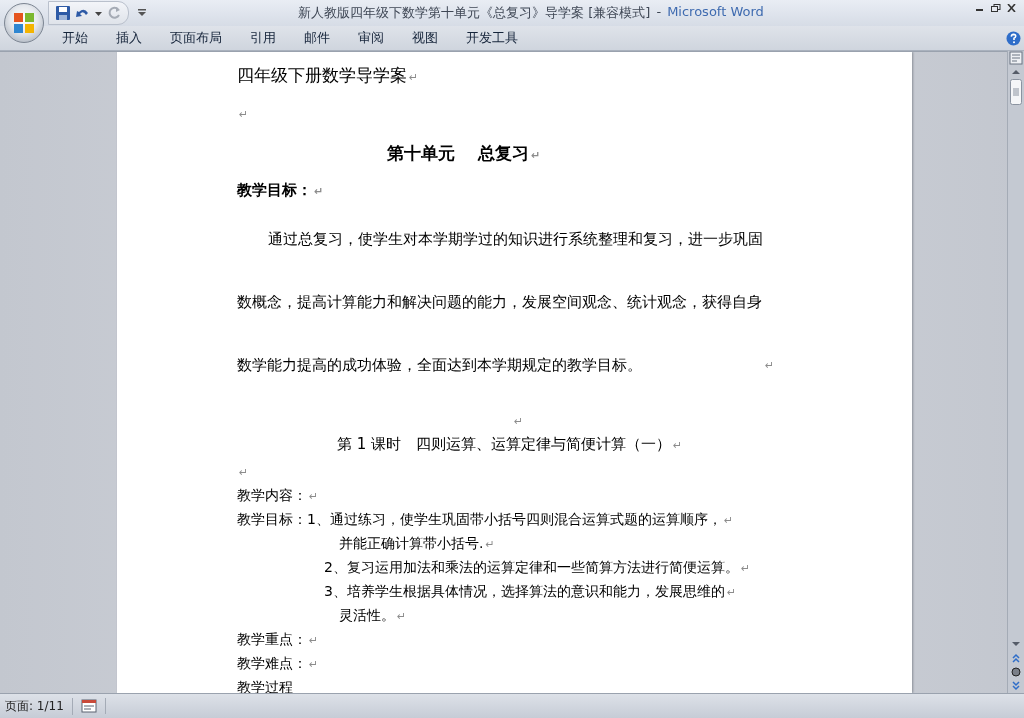 Image resolution: width=1024 pixels, height=718 pixels. I want to click on app-name: Microsoft Word, so click(715, 12).